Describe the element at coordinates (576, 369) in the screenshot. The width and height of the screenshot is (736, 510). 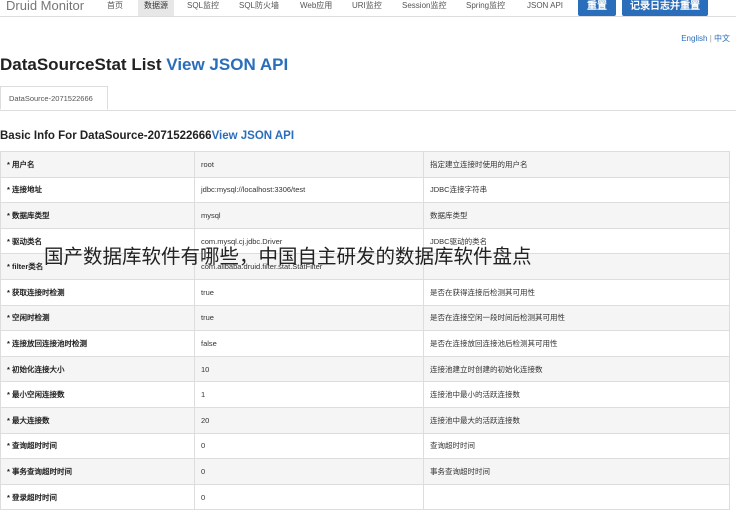
I see `row-desc-cell: 连接池建立时创建的初始化连接数` at that location.